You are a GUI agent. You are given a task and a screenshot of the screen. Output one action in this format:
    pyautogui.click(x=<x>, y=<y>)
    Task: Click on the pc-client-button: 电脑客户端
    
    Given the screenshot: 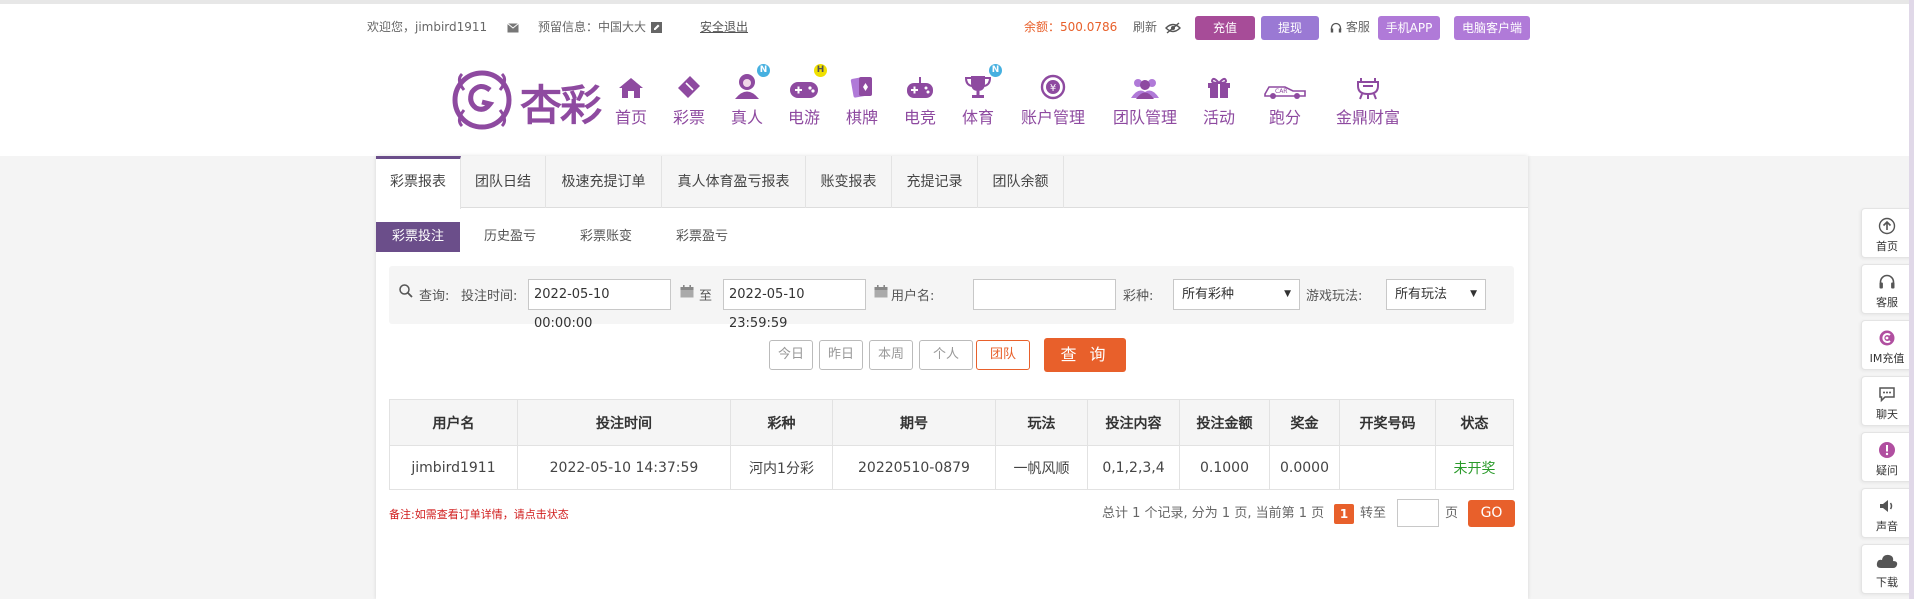 What is the action you would take?
    pyautogui.click(x=1492, y=28)
    